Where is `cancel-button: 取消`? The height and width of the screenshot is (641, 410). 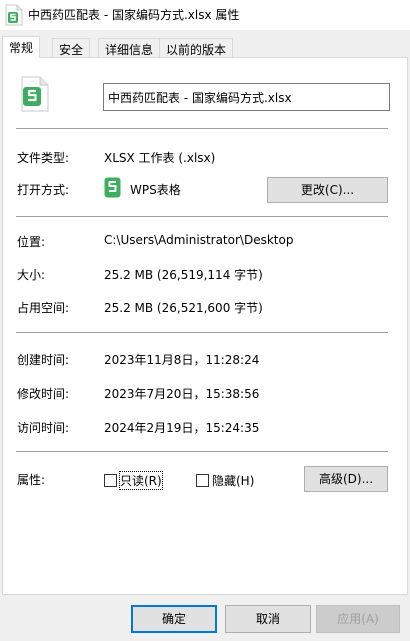
cancel-button: 取消 is located at coordinates (268, 619).